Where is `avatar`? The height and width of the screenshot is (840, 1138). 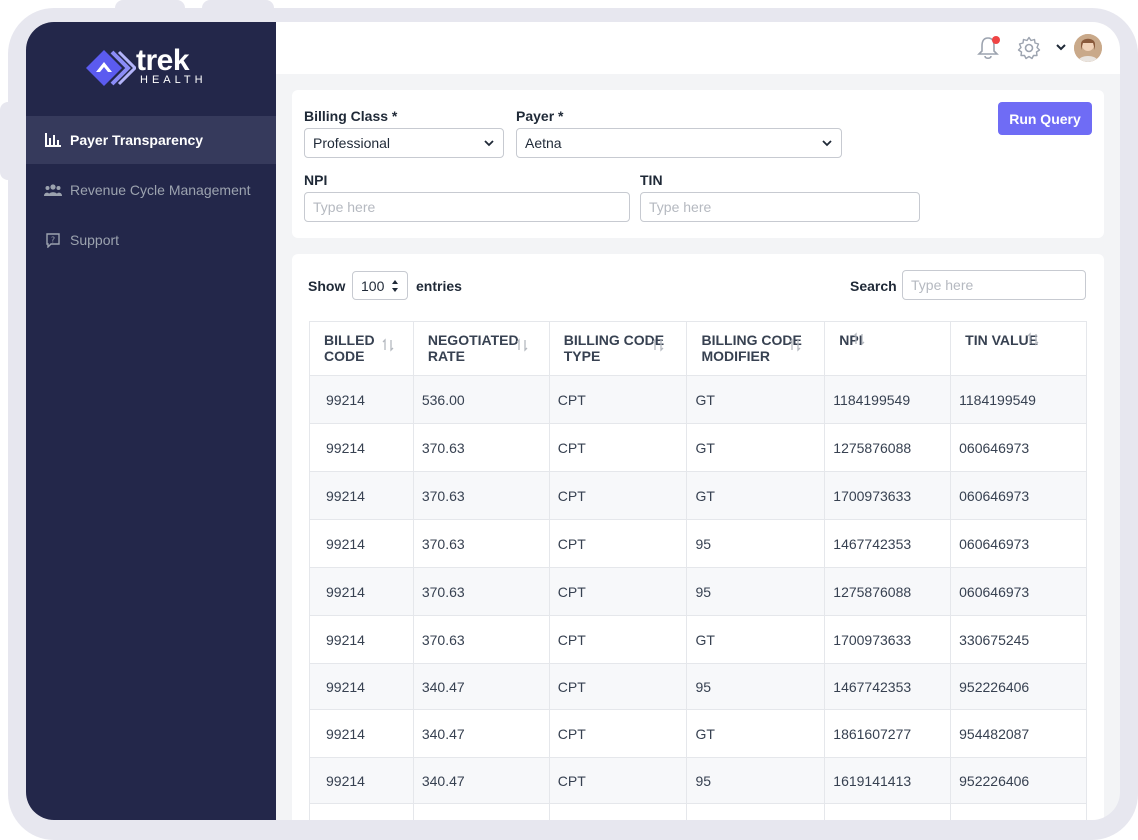 avatar is located at coordinates (1088, 48).